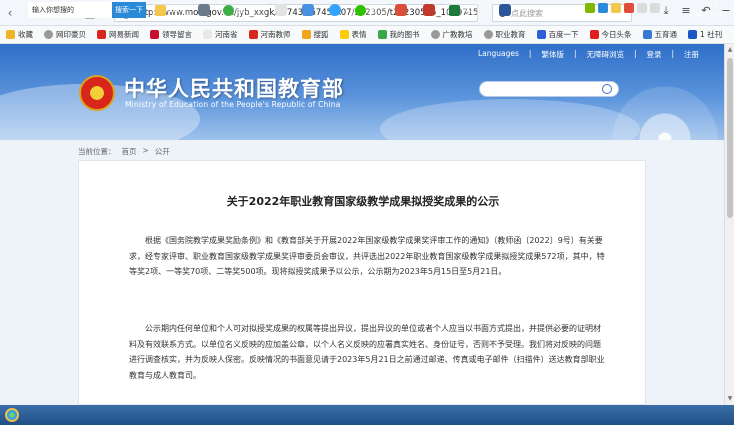 This screenshot has height=425, width=734. What do you see at coordinates (19, 34) in the screenshot?
I see `bookmark-item: 收藏` at bounding box center [19, 34].